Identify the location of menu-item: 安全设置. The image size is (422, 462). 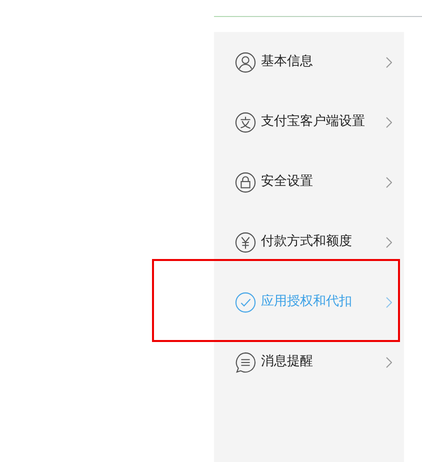
(309, 182).